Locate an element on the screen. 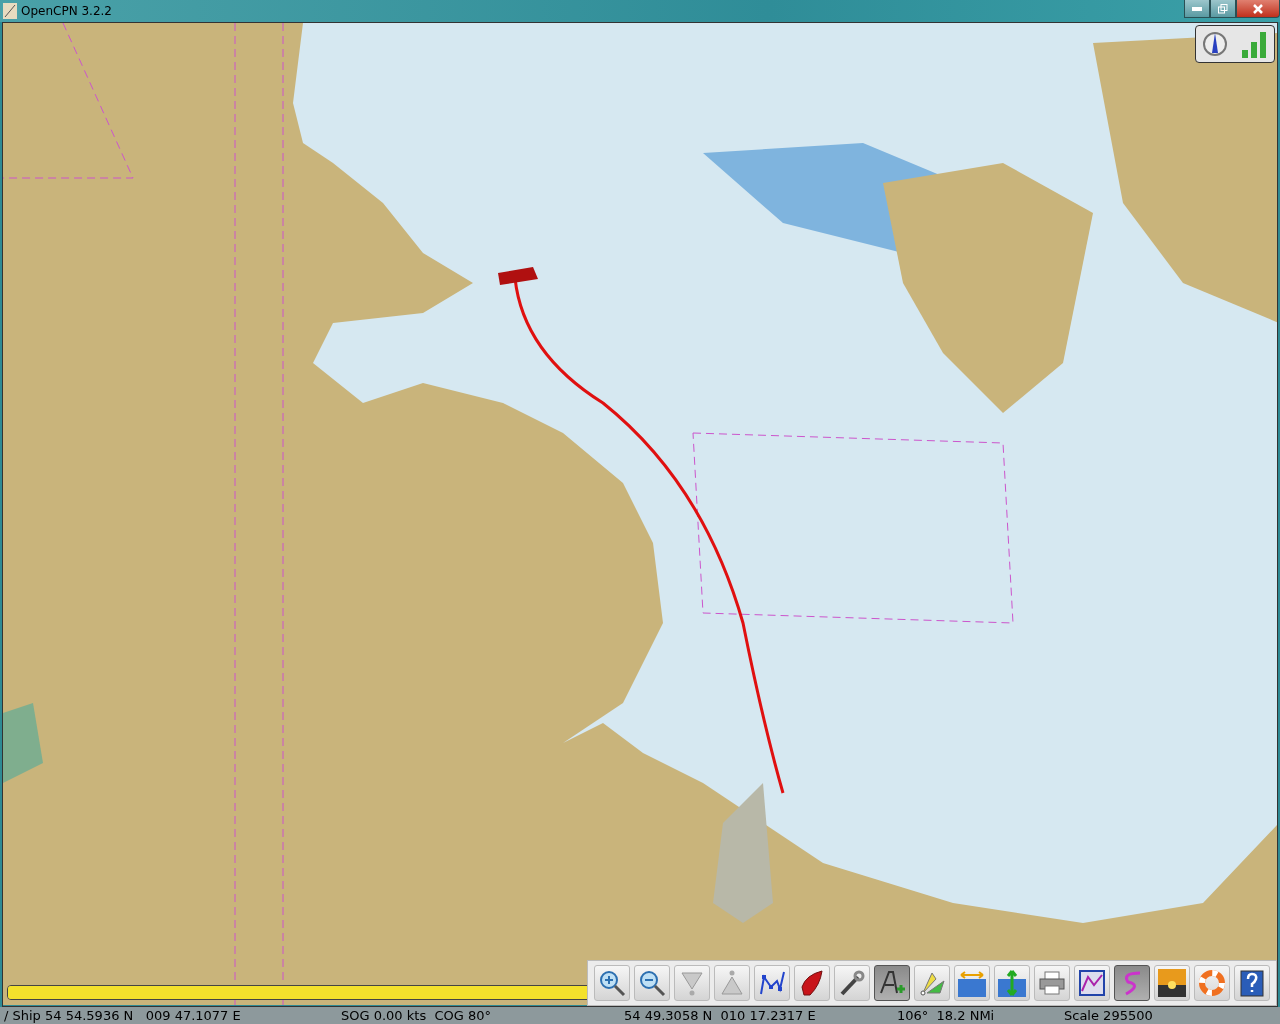 The height and width of the screenshot is (1024, 1280). close-icon is located at coordinates (1258, 8).